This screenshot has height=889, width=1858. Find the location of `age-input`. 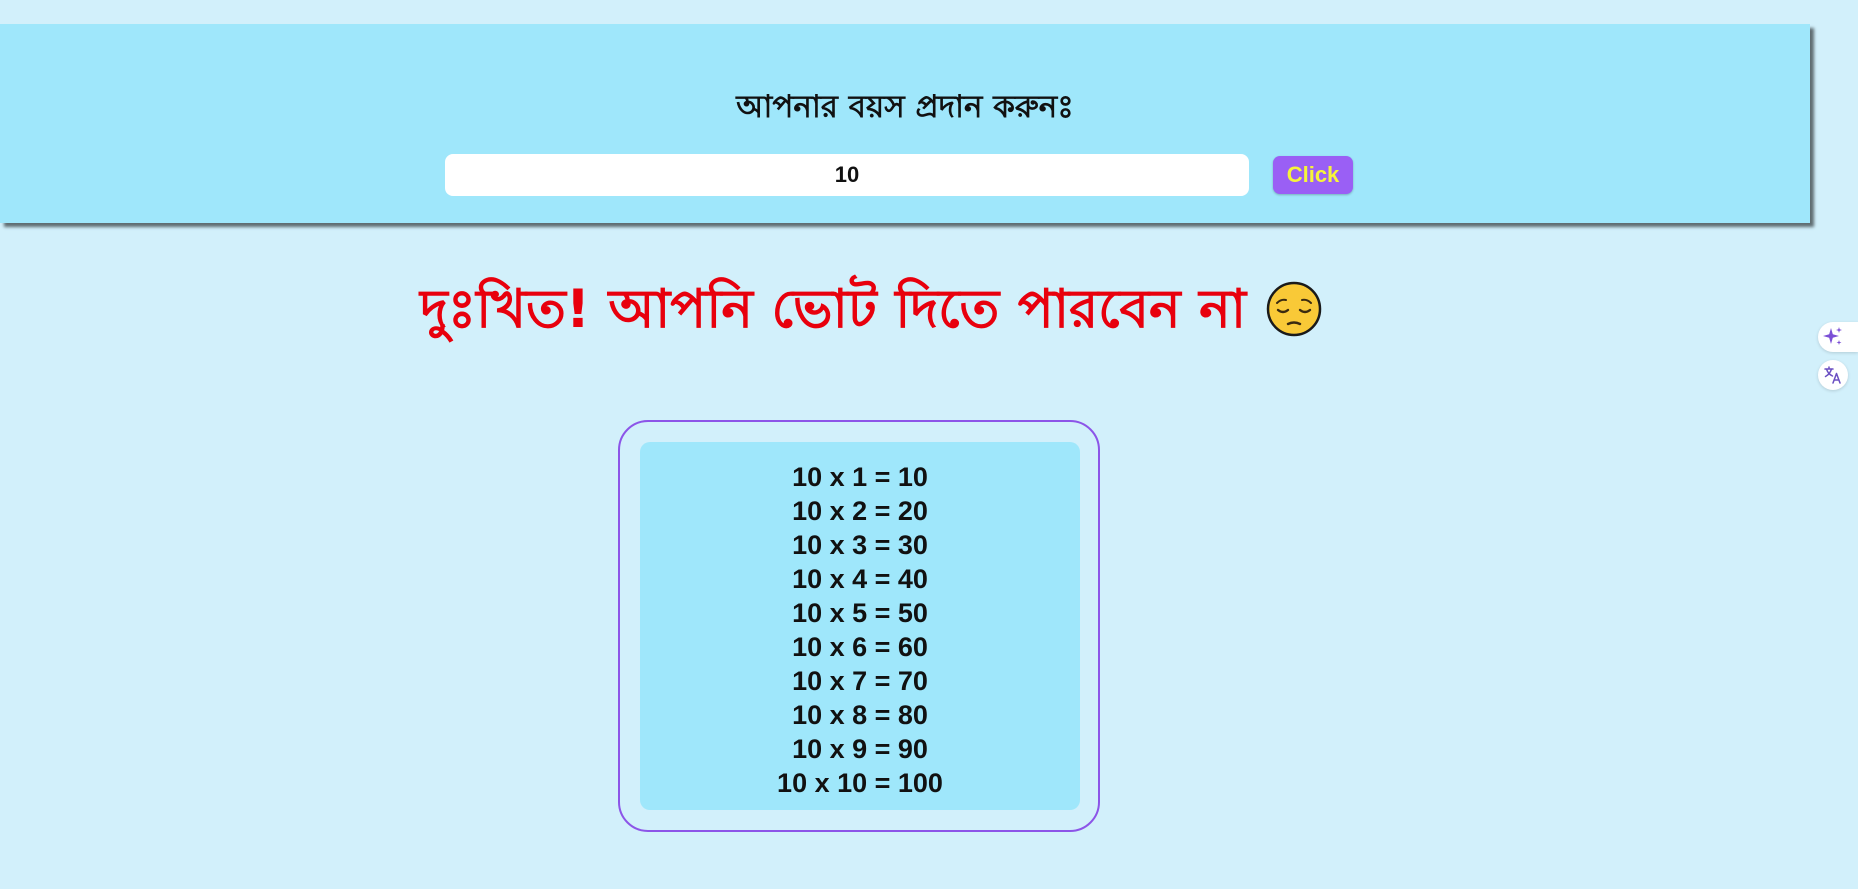

age-input is located at coordinates (847, 175).